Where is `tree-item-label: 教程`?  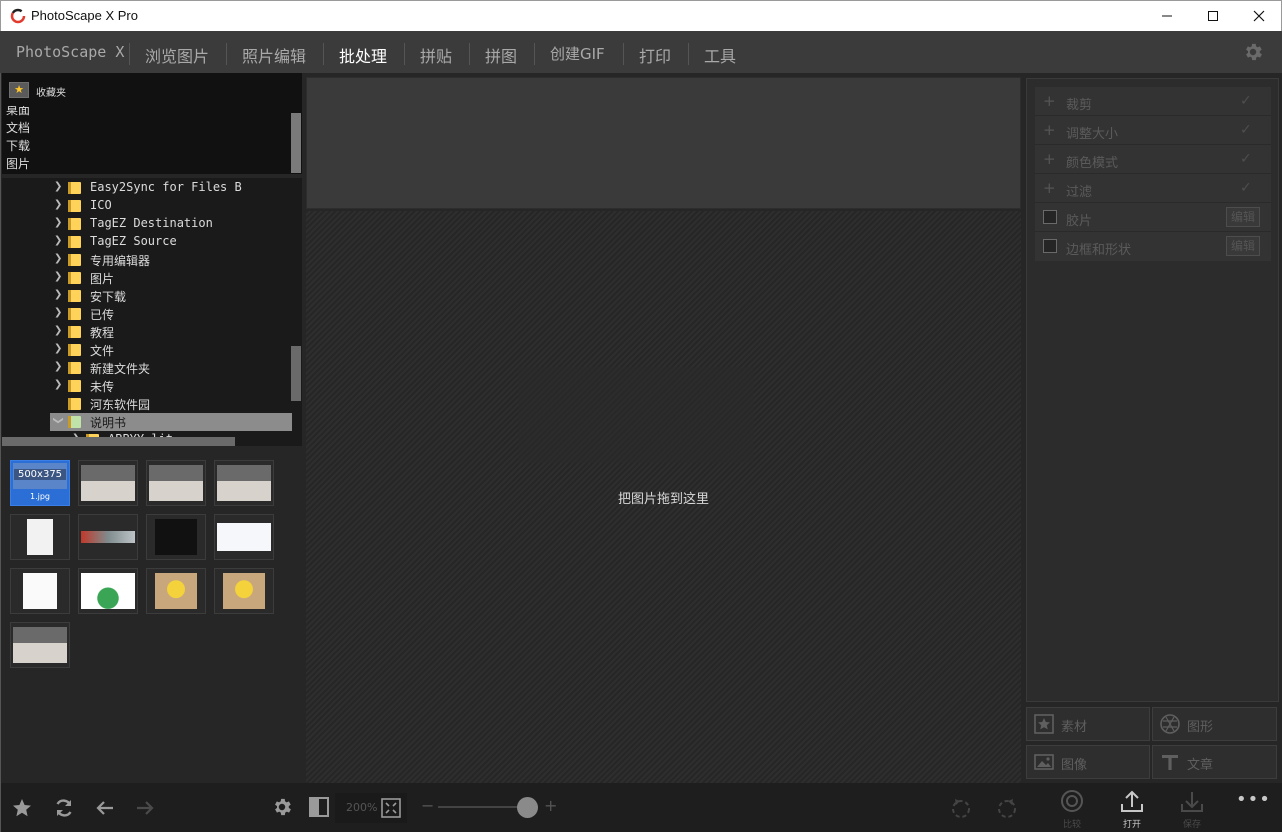
tree-item-label: 教程 is located at coordinates (102, 333).